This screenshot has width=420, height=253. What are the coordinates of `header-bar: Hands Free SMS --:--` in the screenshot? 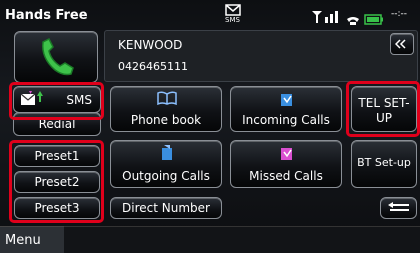 It's located at (210, 15).